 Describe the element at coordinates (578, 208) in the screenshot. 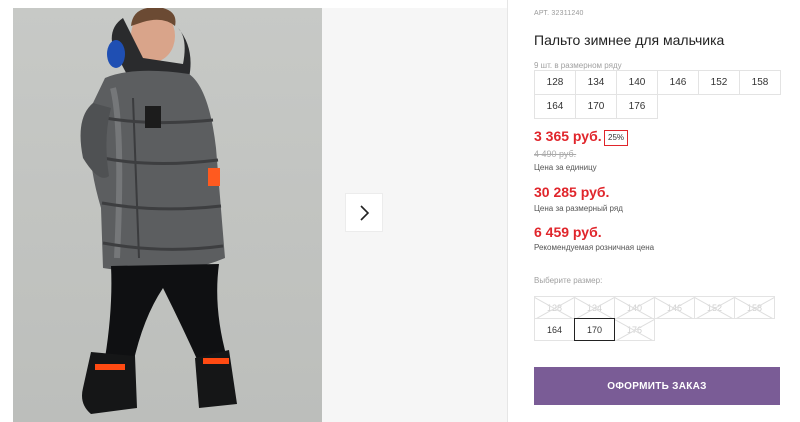

I see `size-row-price-label: Цена за размерный ряд` at that location.